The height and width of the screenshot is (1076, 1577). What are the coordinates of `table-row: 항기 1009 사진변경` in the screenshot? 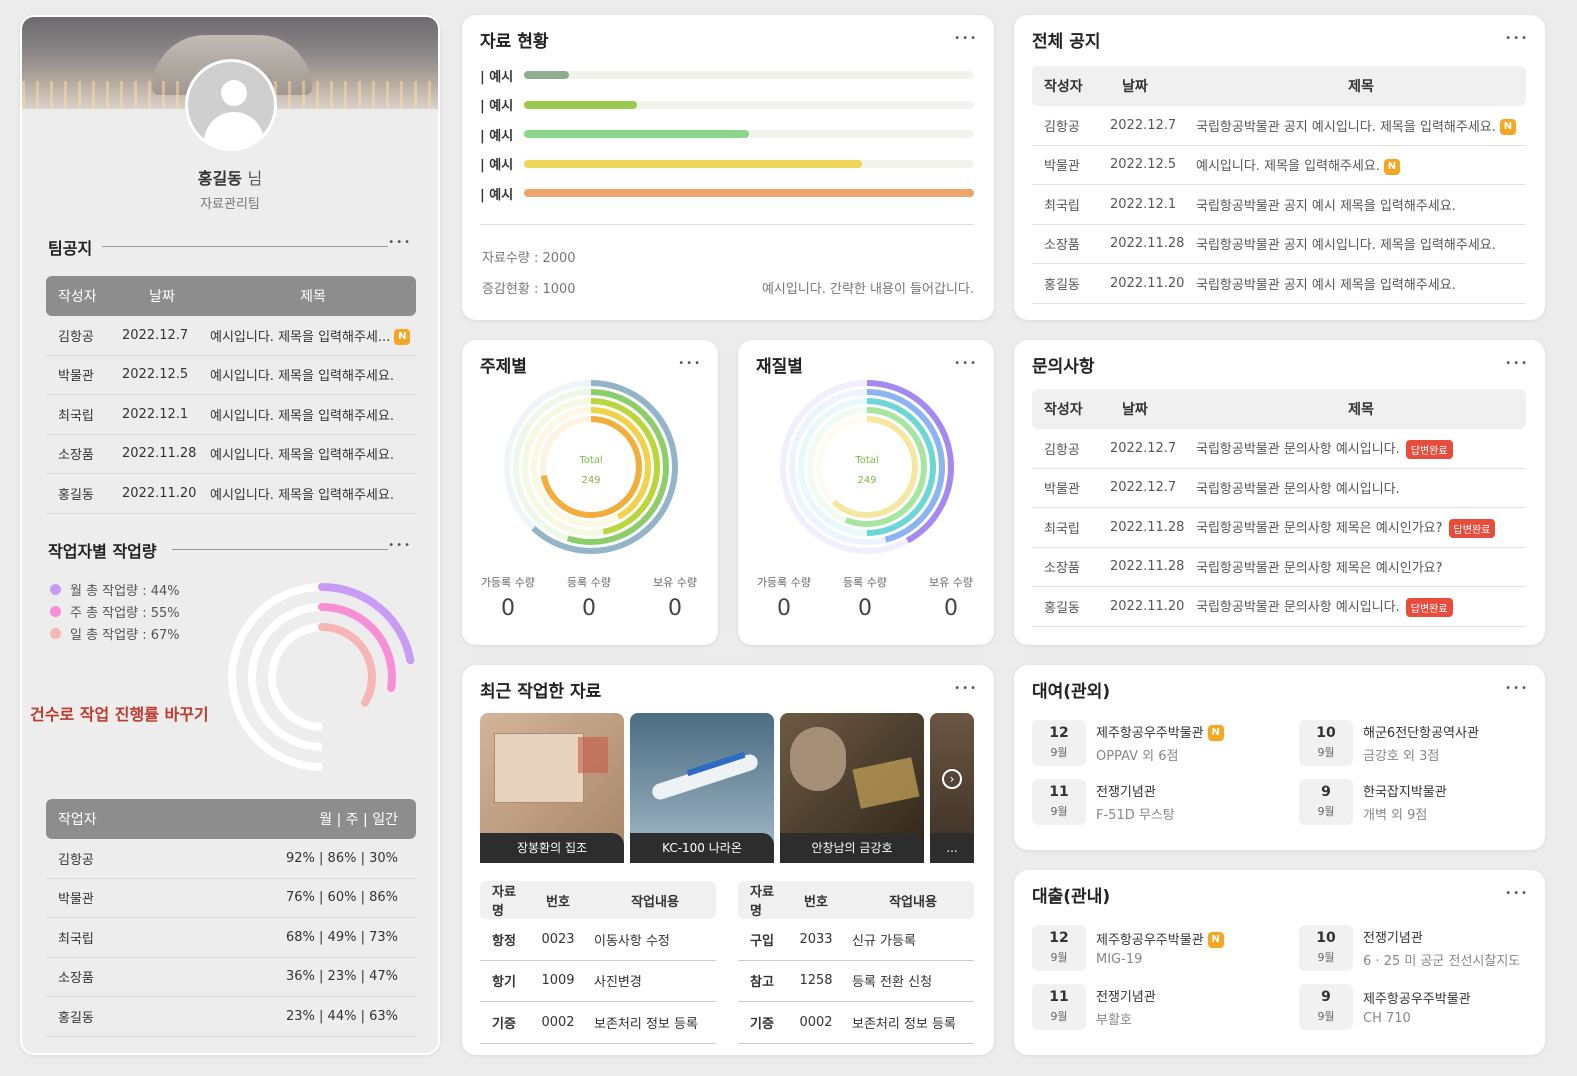 It's located at (598, 981).